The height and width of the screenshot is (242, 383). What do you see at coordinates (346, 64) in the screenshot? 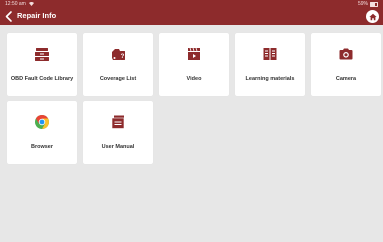
I see `tile-camera: Camera` at bounding box center [346, 64].